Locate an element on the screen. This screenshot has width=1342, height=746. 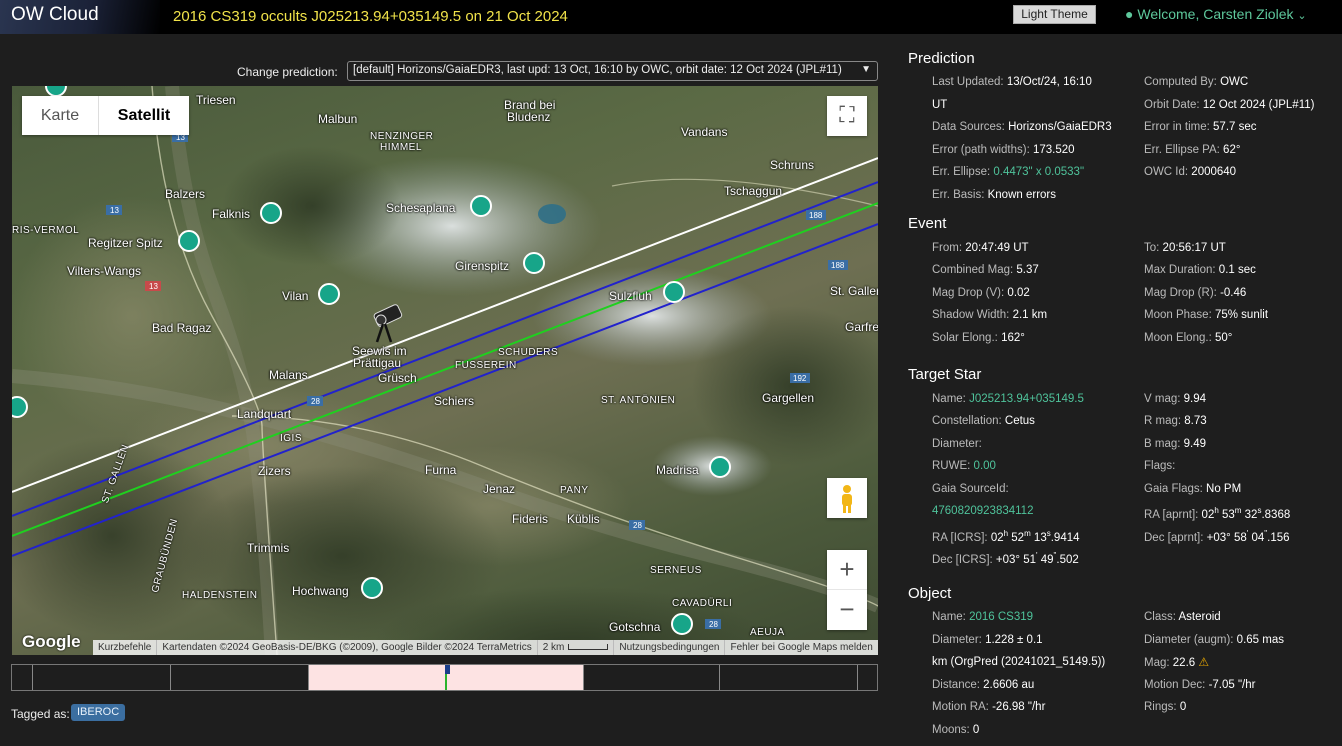
mag-drop-v-row: Mag Drop (V): 0.02 is located at coordinates (981, 293).